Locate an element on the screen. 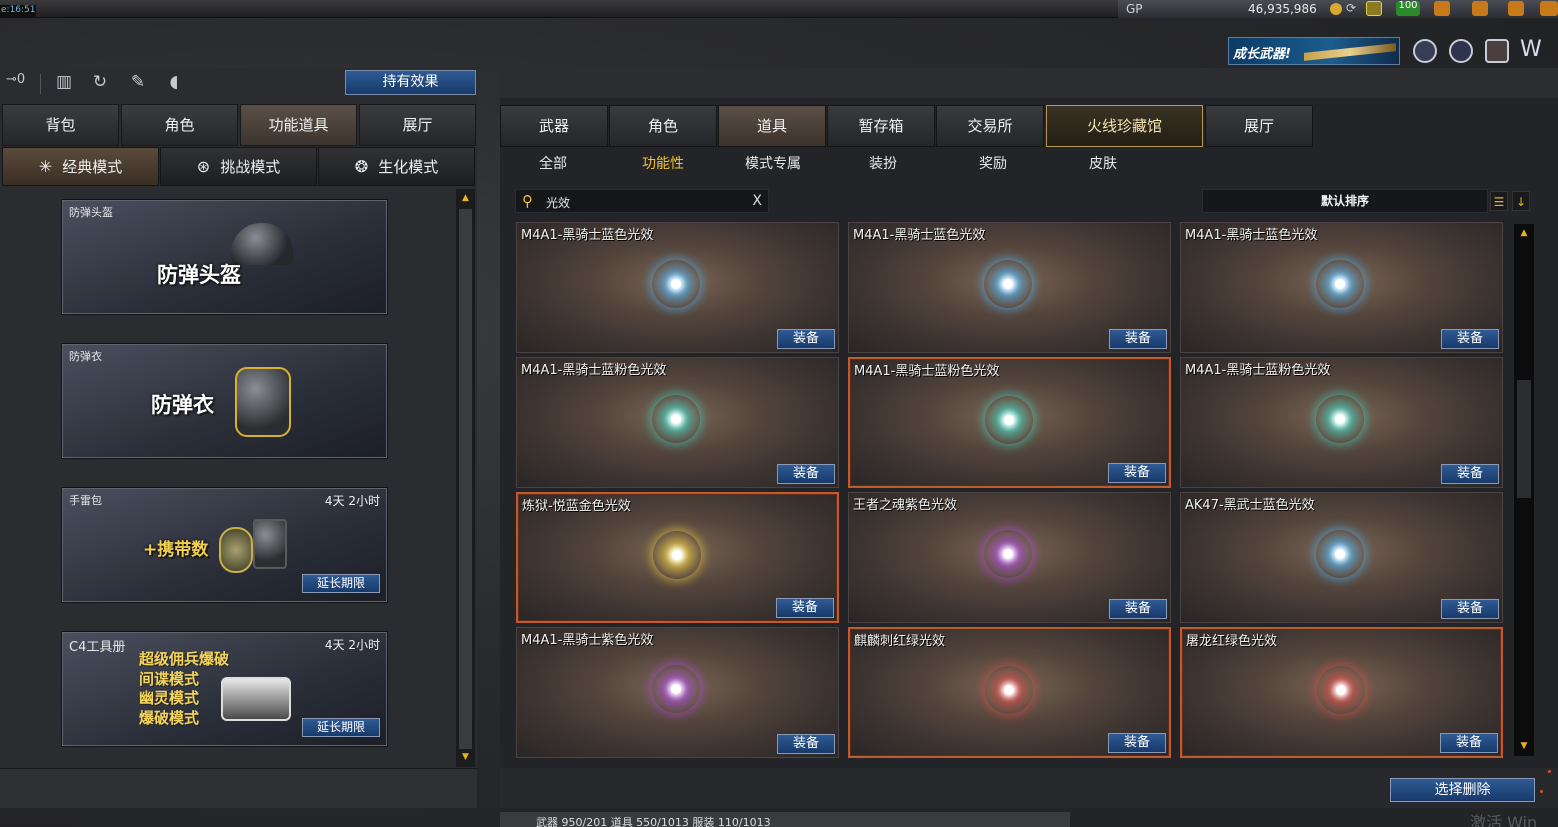 The image size is (1558, 827). mode-tab-label: 生化模式 is located at coordinates (408, 167).